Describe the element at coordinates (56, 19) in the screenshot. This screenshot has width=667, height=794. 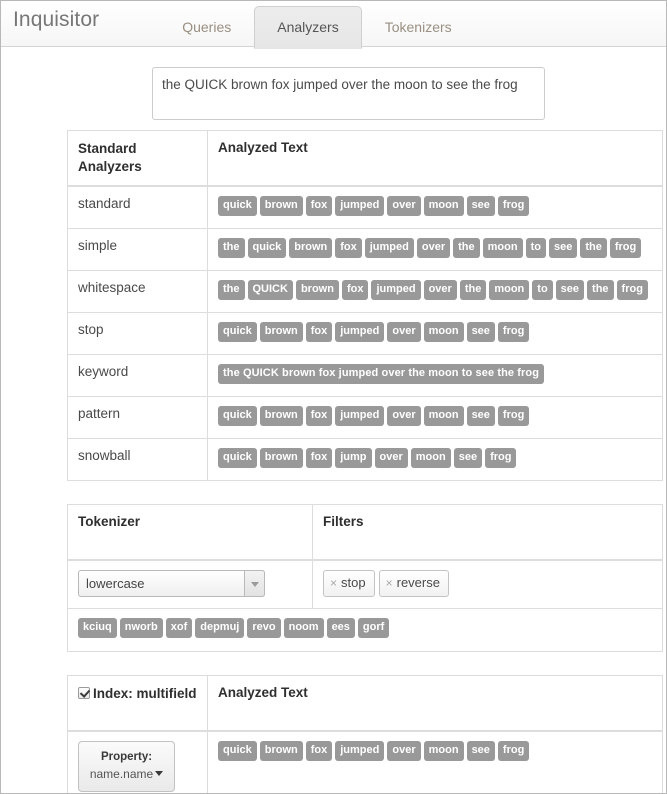
I see `app-brand: Inquisitor` at that location.